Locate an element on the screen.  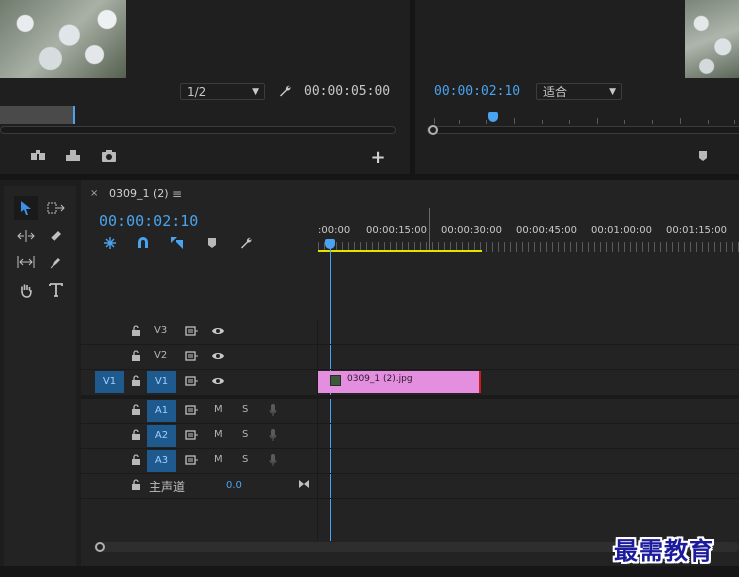
program-fit-select: 适合 ▼ is located at coordinates (579, 91).